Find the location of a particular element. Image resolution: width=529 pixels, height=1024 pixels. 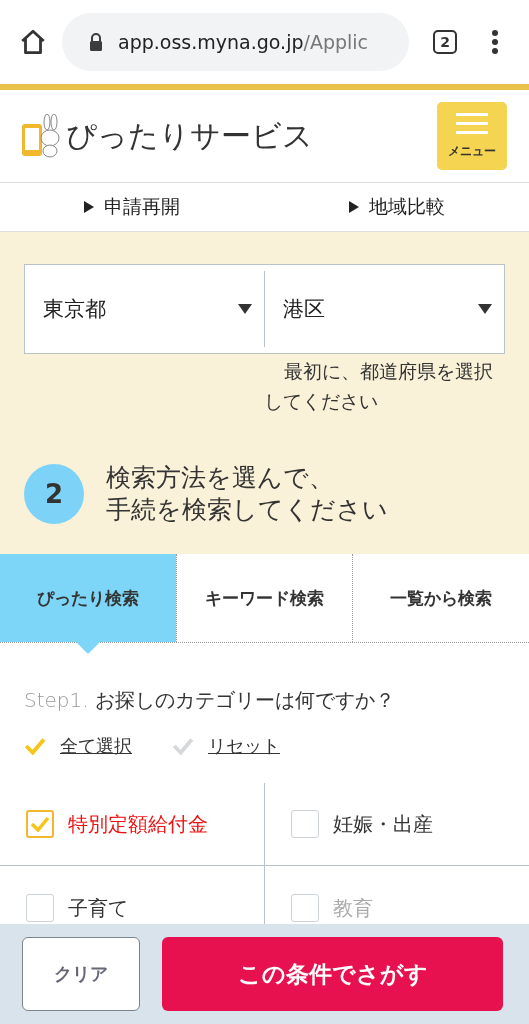

lock-icon is located at coordinates (96, 42).